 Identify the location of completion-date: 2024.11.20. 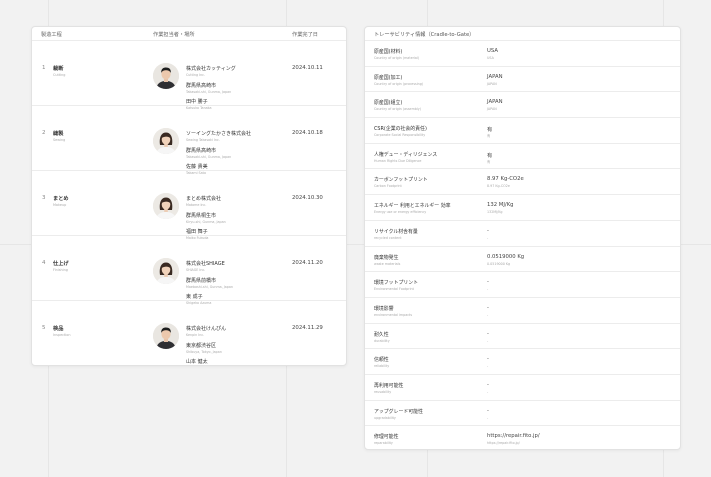
(307, 263).